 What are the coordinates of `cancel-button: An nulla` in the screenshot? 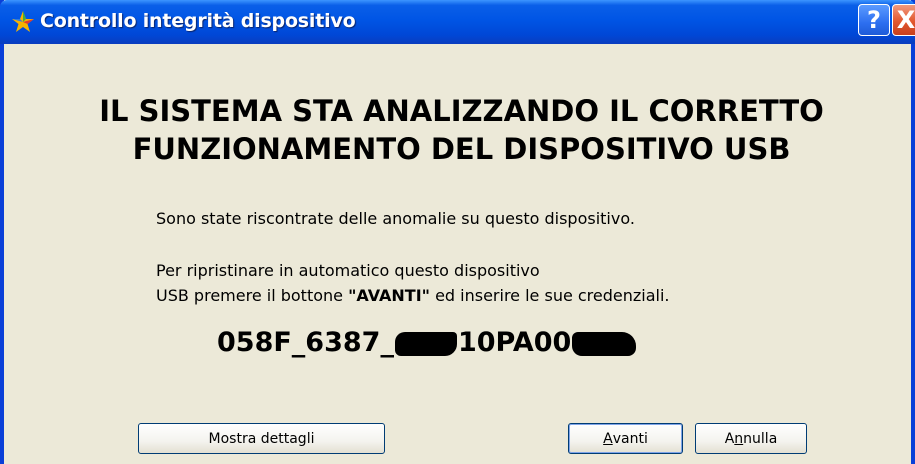 It's located at (751, 438).